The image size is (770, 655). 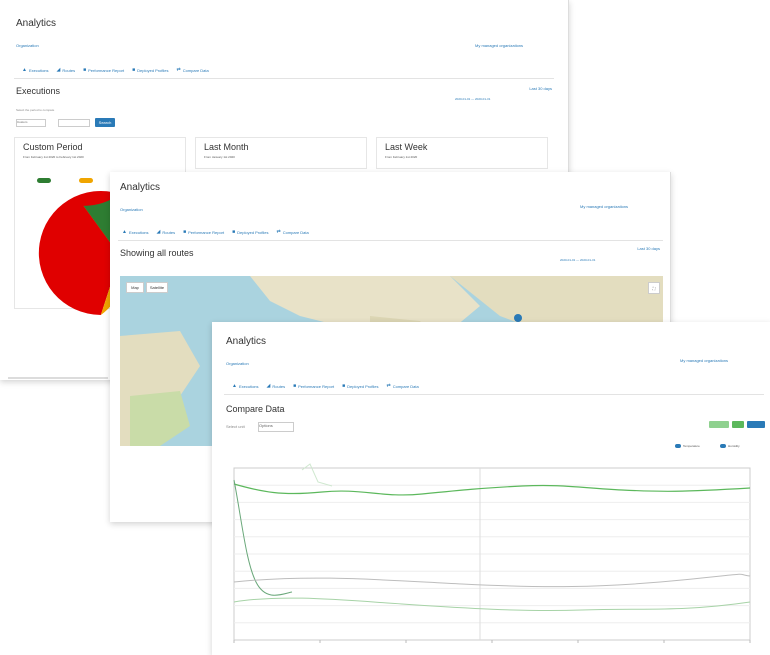 What do you see at coordinates (654, 288) in the screenshot?
I see `fullscreen-icon: ⛶` at bounding box center [654, 288].